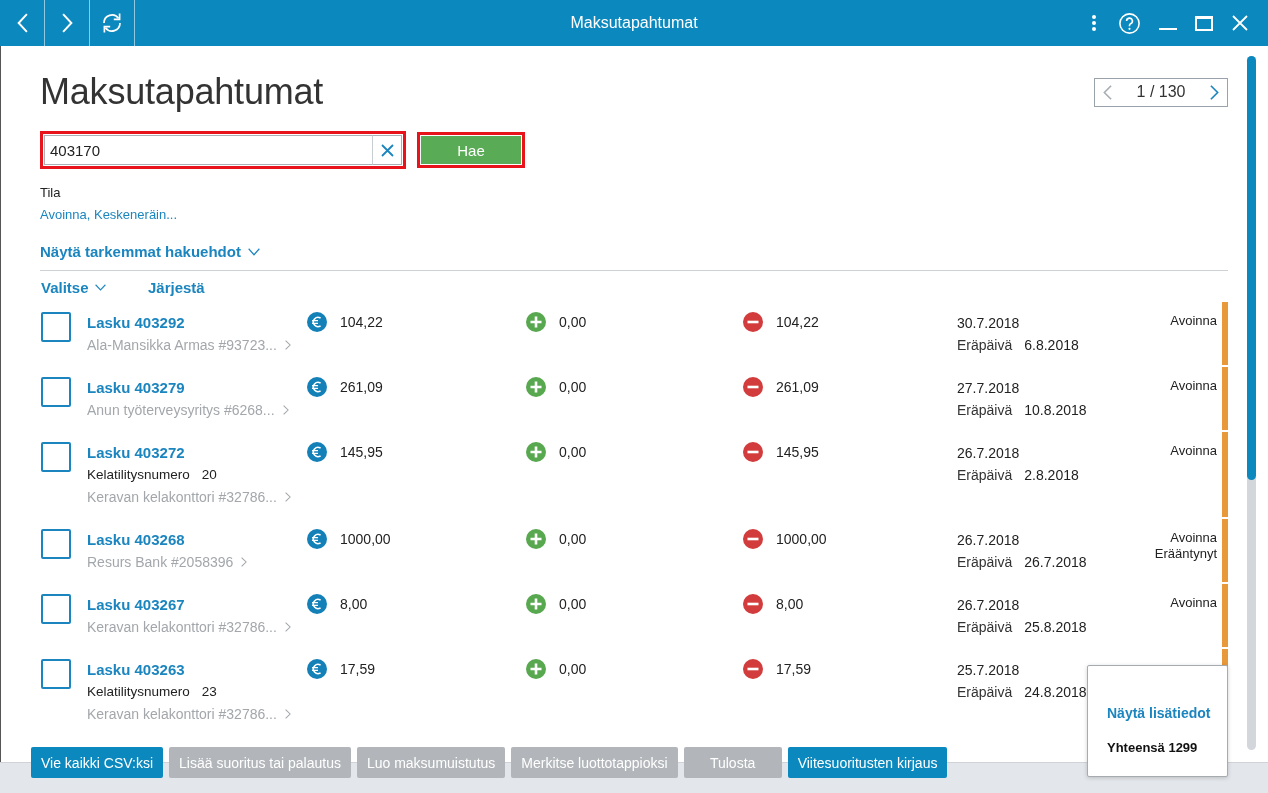 The height and width of the screenshot is (793, 1268). I want to click on sort-button: Järjestä, so click(176, 287).